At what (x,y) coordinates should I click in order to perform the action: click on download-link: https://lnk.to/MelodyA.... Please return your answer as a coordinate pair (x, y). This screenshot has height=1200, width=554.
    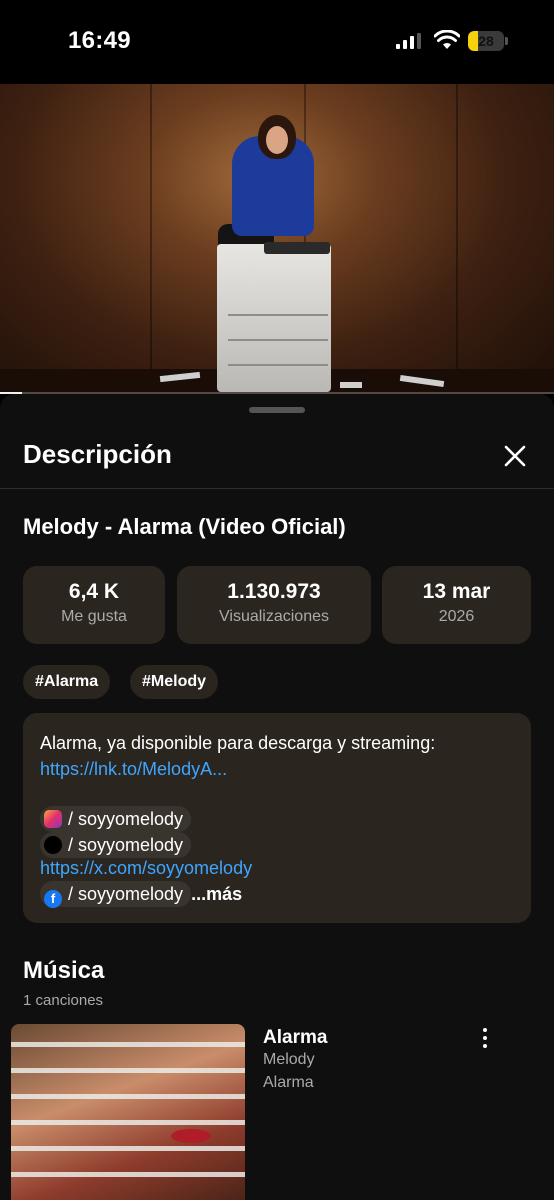
    Looking at the image, I should click on (133, 769).